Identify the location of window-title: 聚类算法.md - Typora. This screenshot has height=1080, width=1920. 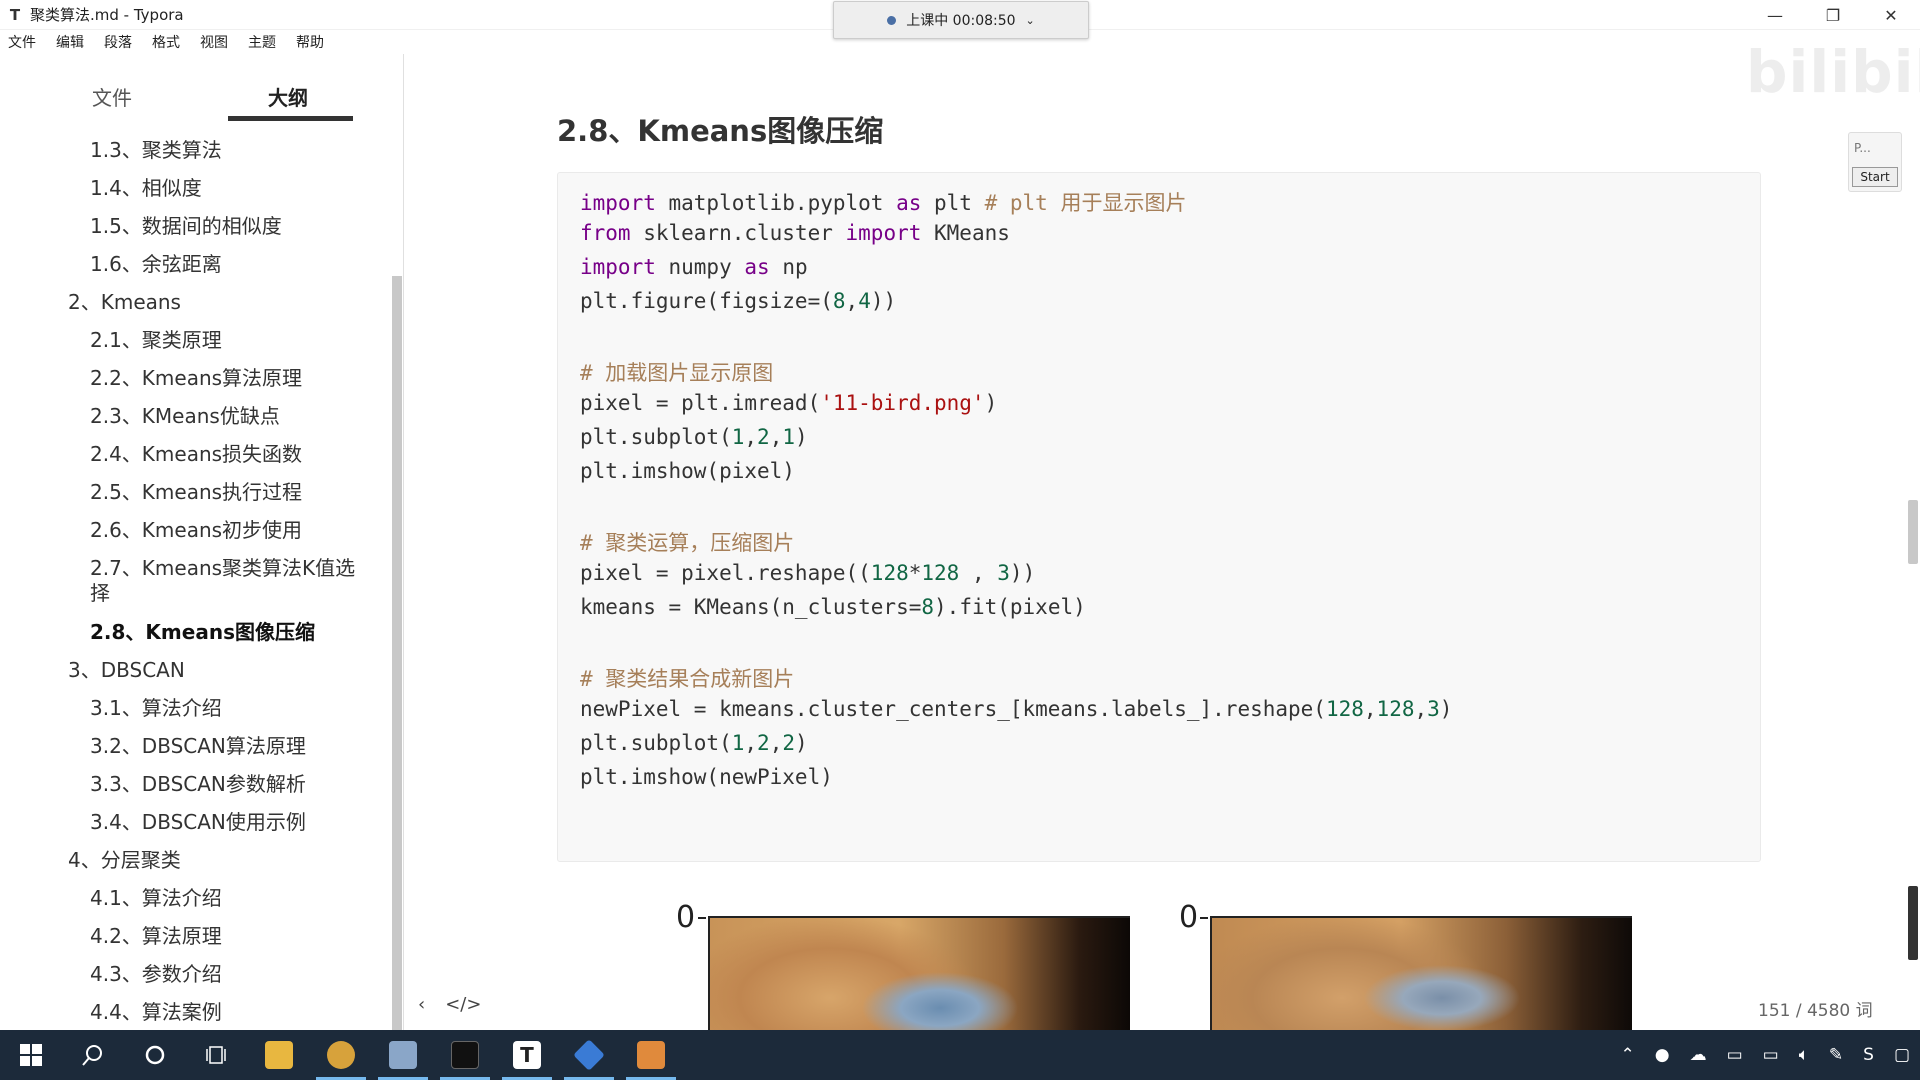
(107, 15).